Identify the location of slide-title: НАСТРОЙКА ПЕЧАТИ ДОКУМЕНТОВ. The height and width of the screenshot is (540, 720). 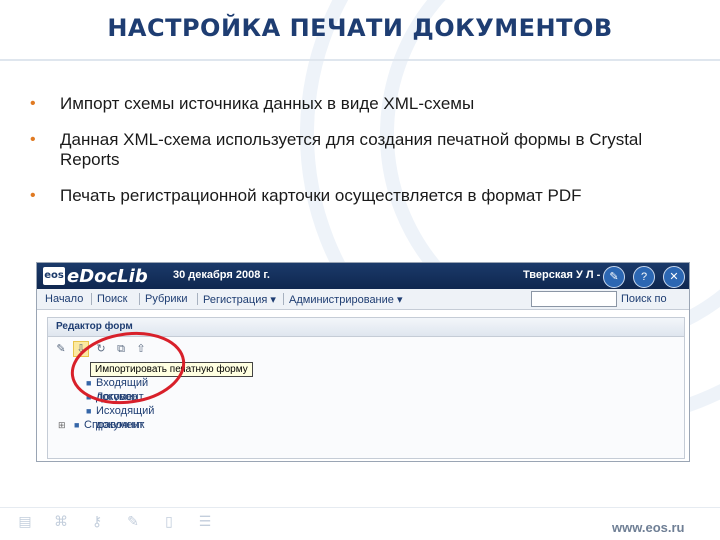
(360, 28).